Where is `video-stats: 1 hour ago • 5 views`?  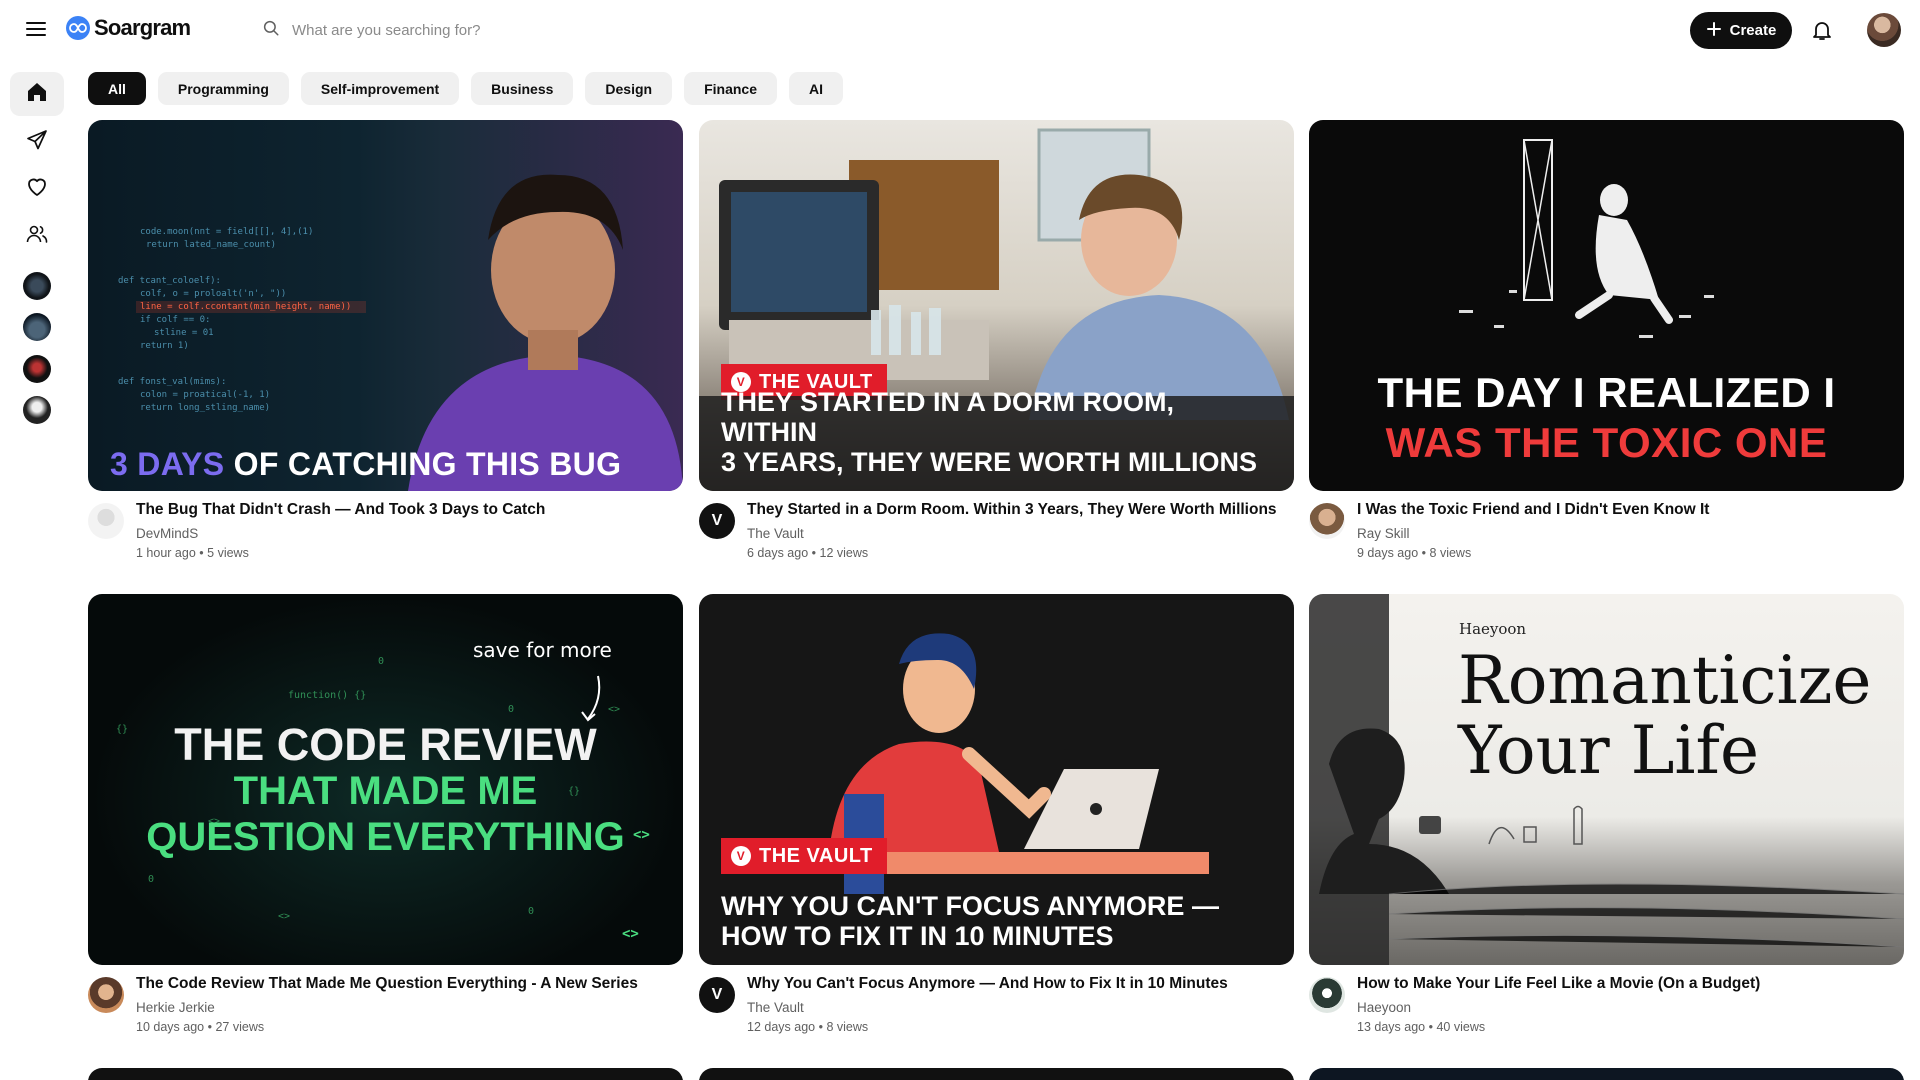
video-stats: 1 hour ago • 5 views is located at coordinates (192, 553).